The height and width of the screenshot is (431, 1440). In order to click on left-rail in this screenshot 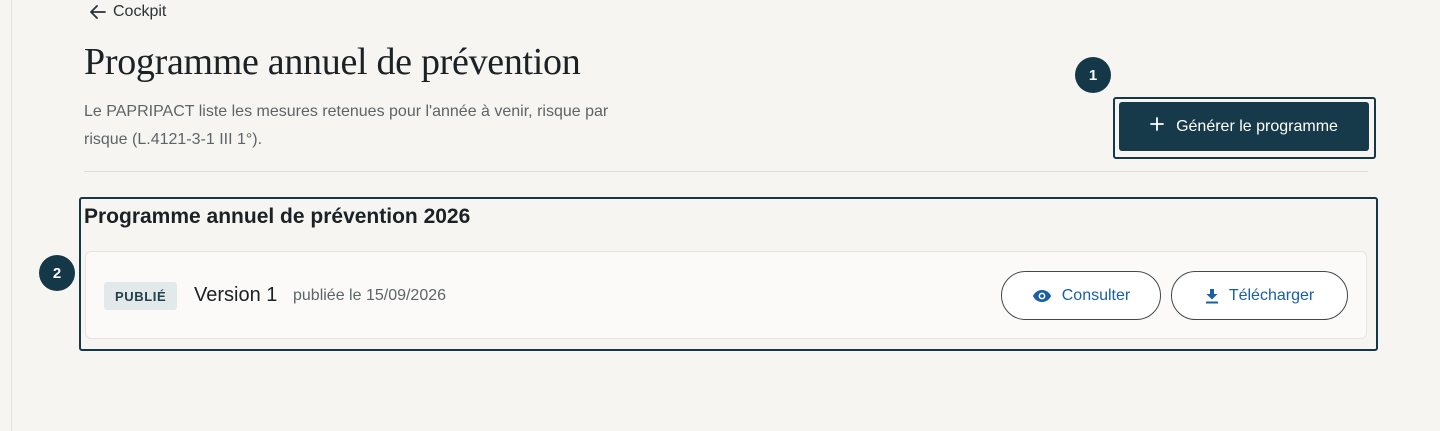, I will do `click(6, 215)`.